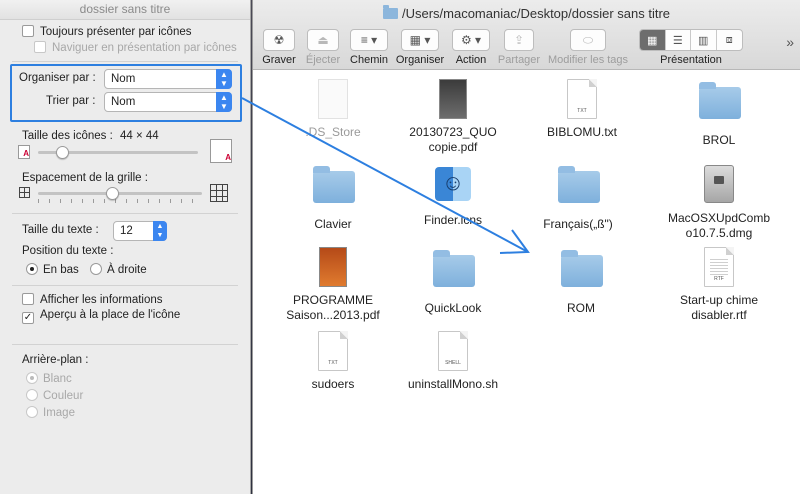 The width and height of the screenshot is (800, 494). I want to click on file-item: BROL, so click(719, 113).